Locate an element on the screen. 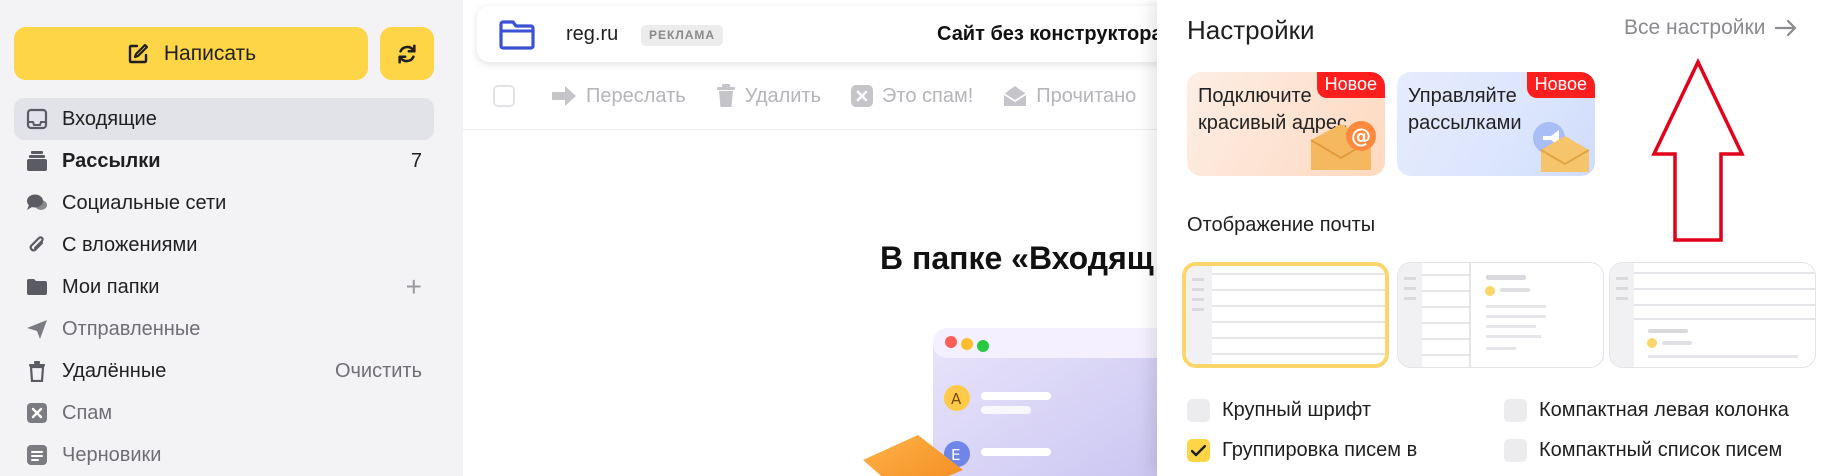 The height and width of the screenshot is (476, 1835). empty-folder-title: В папке «Входящ is located at coordinates (1017, 258).